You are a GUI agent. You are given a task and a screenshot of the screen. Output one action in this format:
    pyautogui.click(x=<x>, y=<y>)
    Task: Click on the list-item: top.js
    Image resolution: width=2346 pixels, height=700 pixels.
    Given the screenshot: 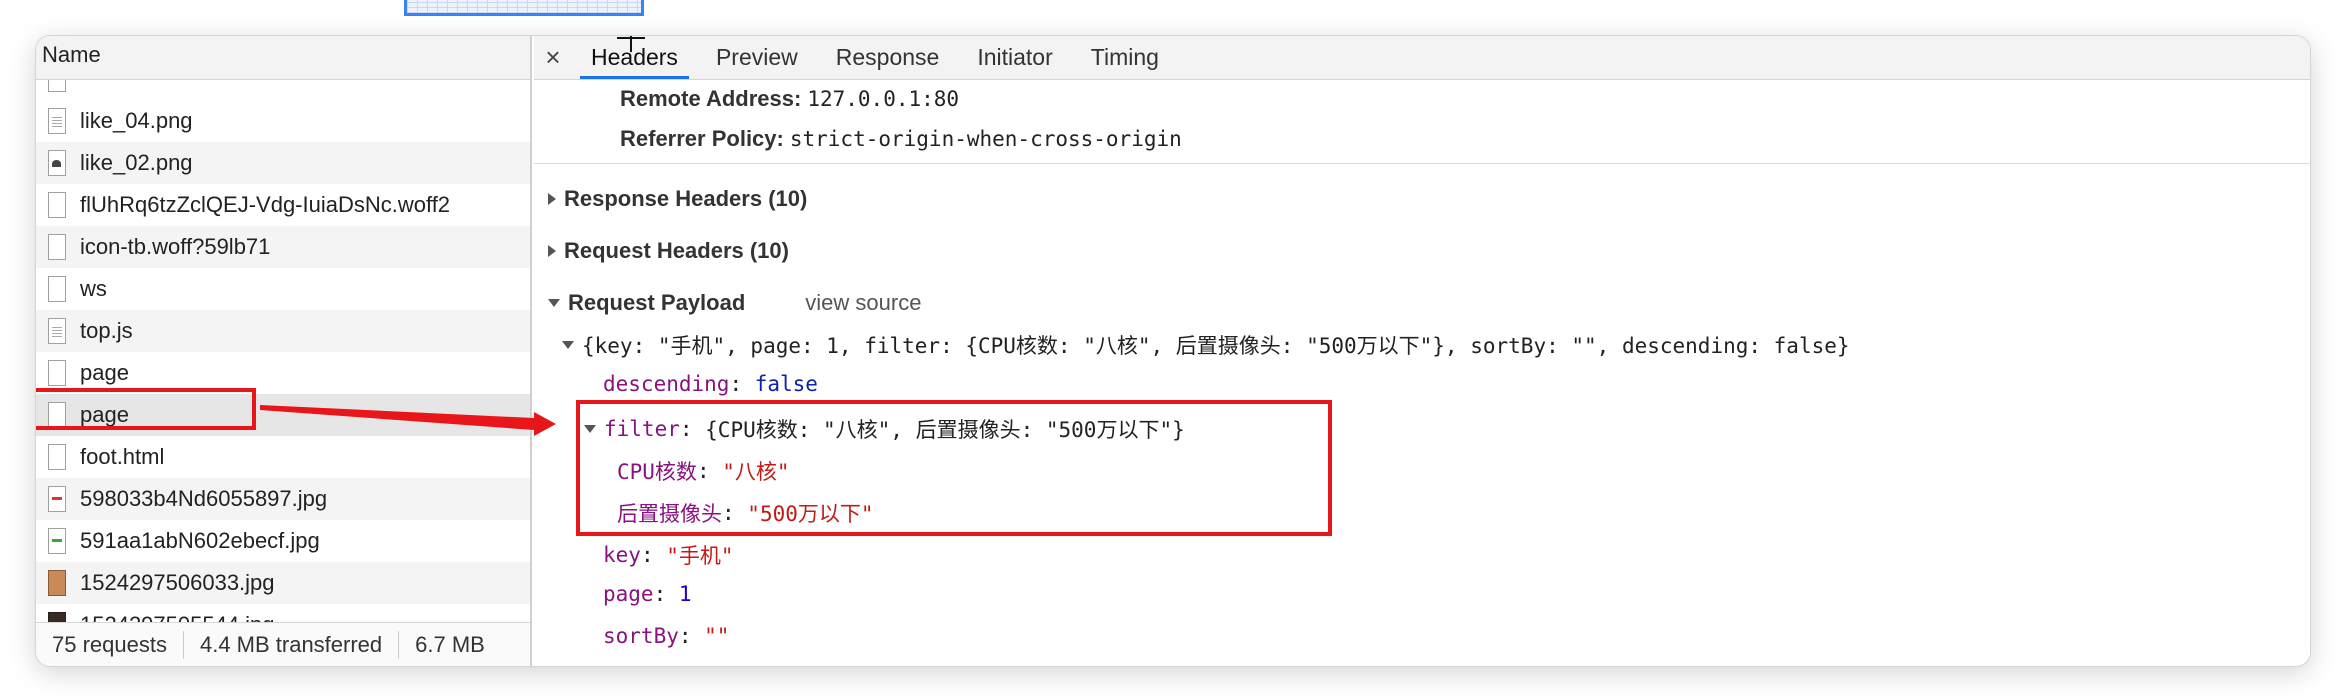 What is the action you would take?
    pyautogui.click(x=283, y=331)
    